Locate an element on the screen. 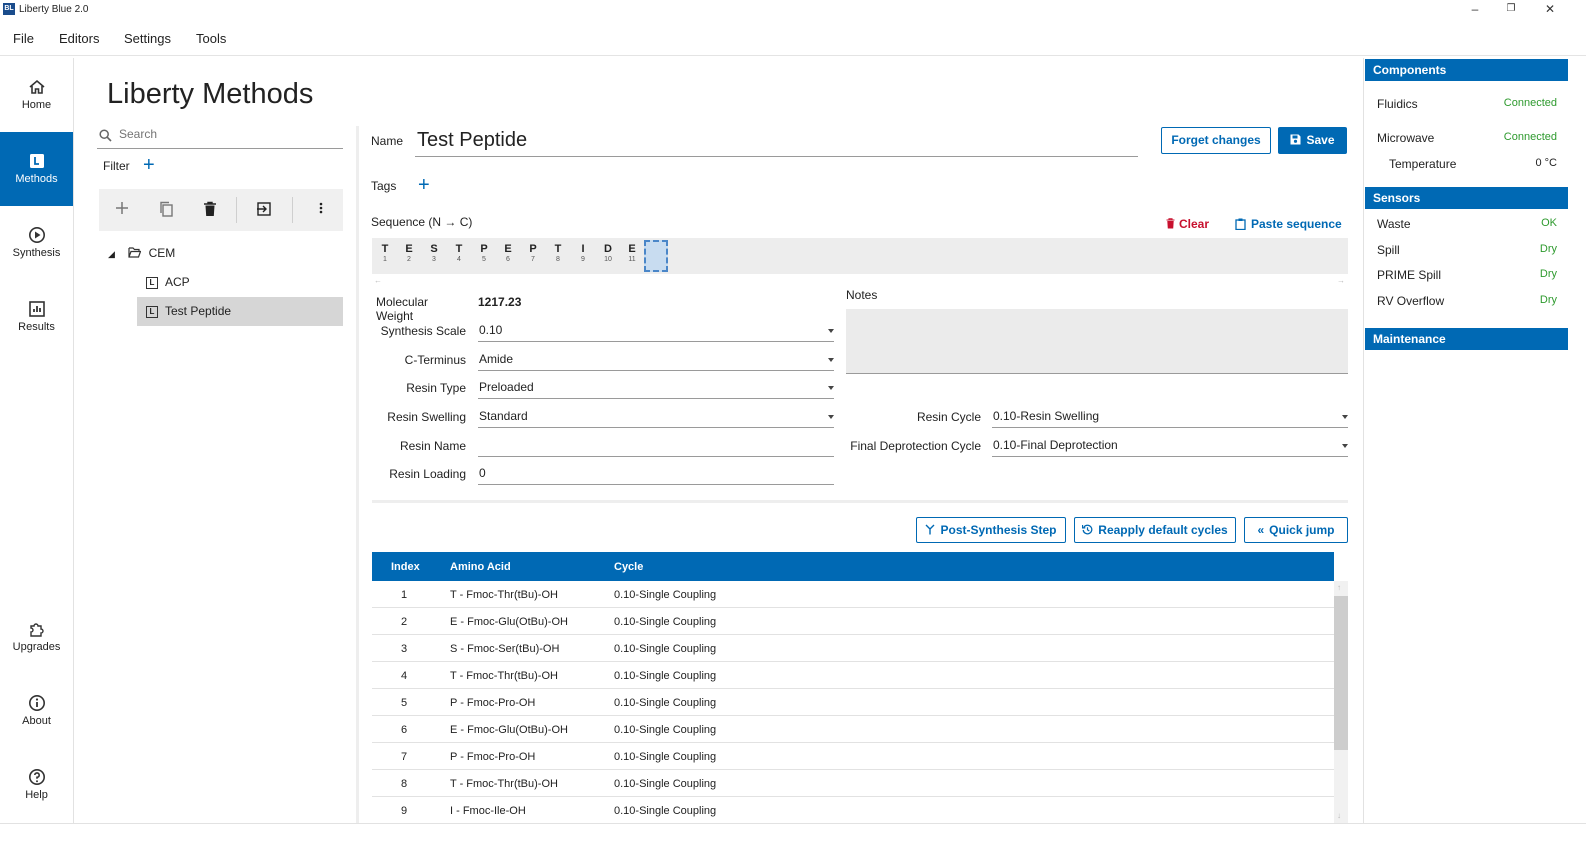 The image size is (1586, 859). rv-overflow-label: RV Overflow is located at coordinates (1411, 301).